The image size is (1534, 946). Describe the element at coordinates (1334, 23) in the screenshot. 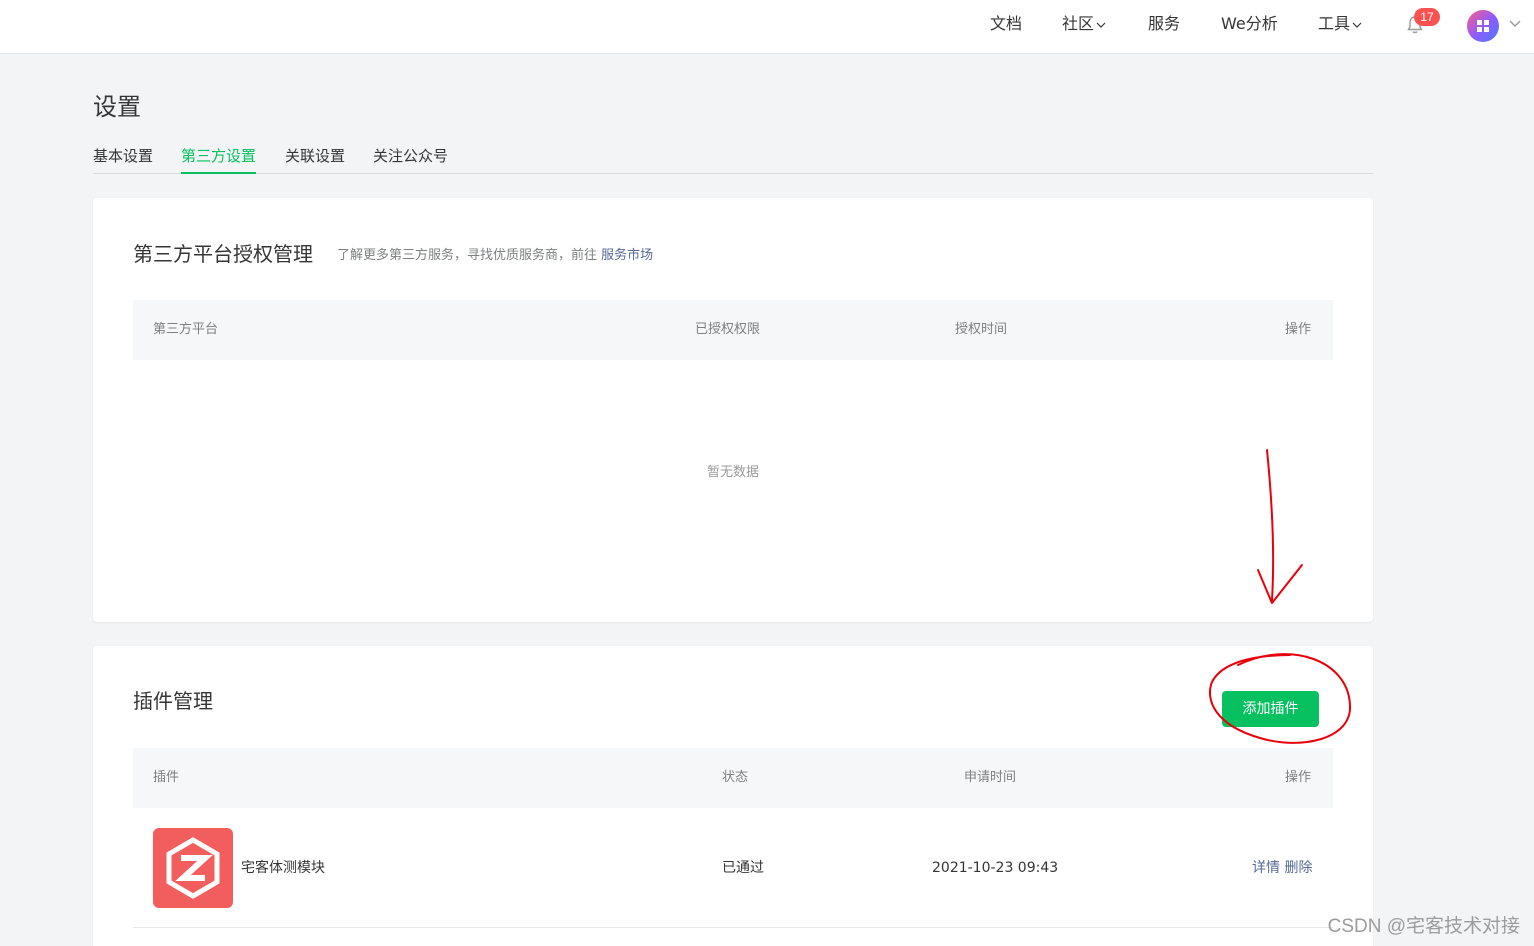

I see `nav-link-tools-label: 工具` at that location.